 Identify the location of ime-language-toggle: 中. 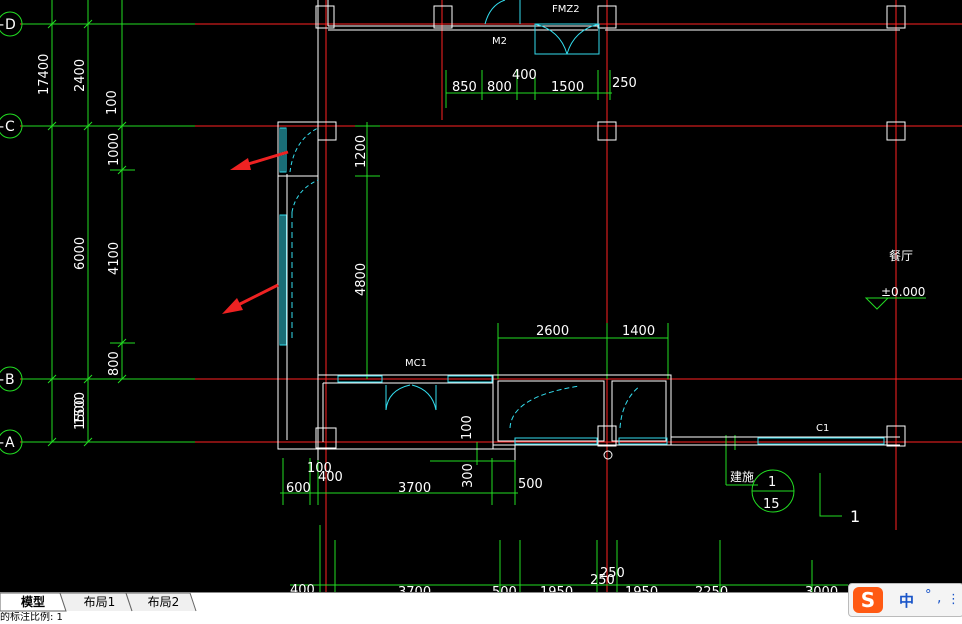
(906, 600).